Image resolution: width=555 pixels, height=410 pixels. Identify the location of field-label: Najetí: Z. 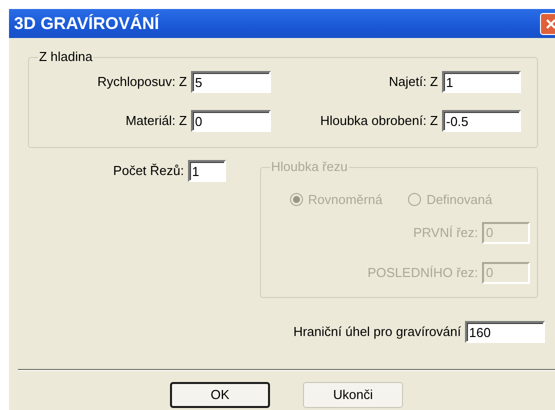
(413, 82).